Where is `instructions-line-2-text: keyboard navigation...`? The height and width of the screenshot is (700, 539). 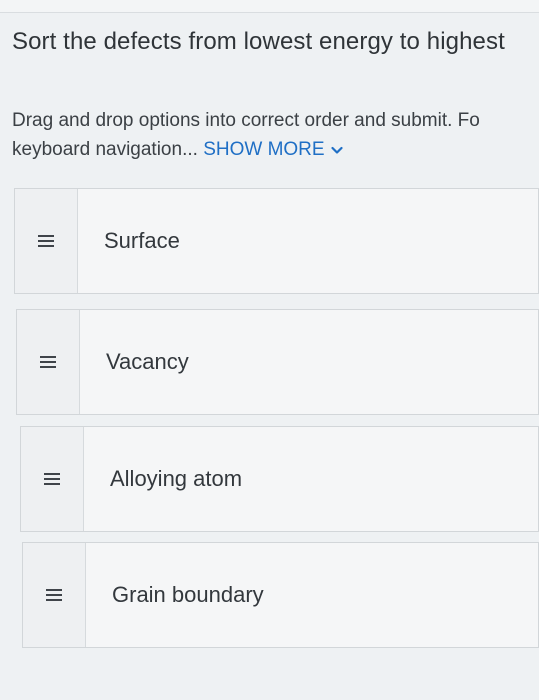 instructions-line-2-text: keyboard navigation... is located at coordinates (105, 149).